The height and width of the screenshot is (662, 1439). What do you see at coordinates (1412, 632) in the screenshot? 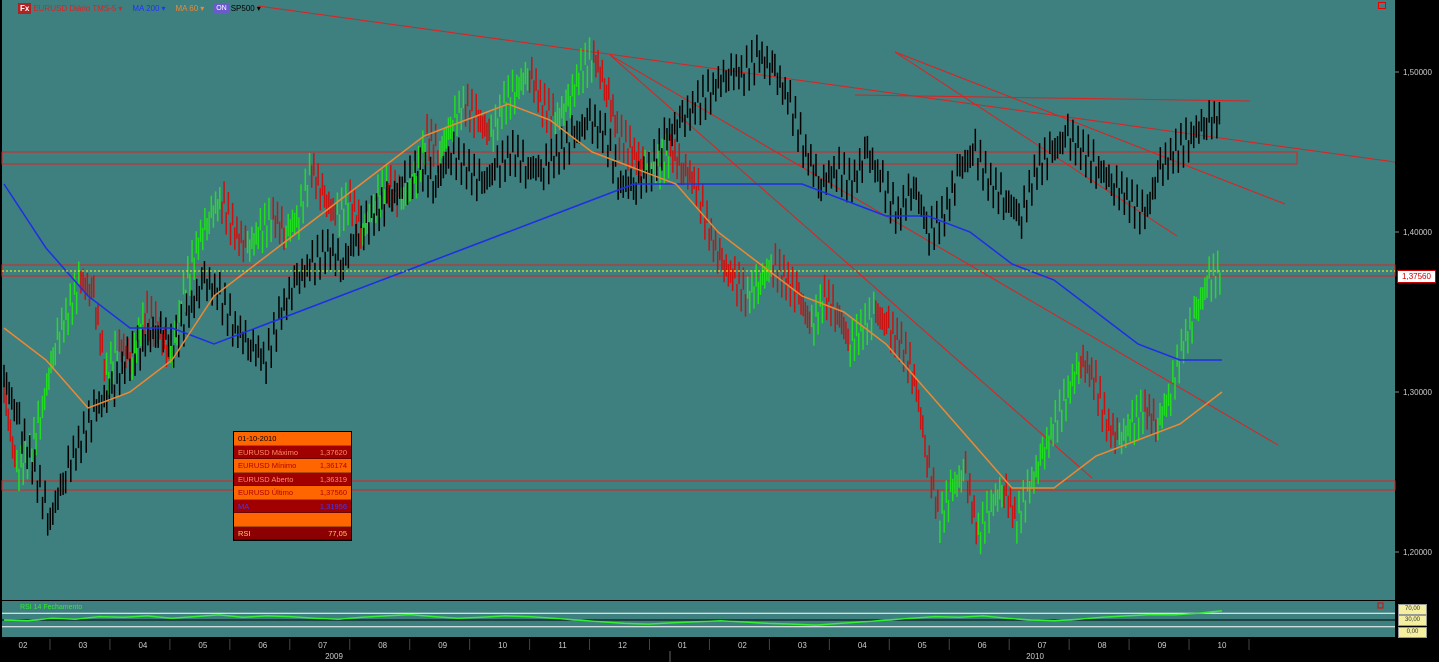
I see `rsi-level-tag: 0,00` at bounding box center [1412, 632].